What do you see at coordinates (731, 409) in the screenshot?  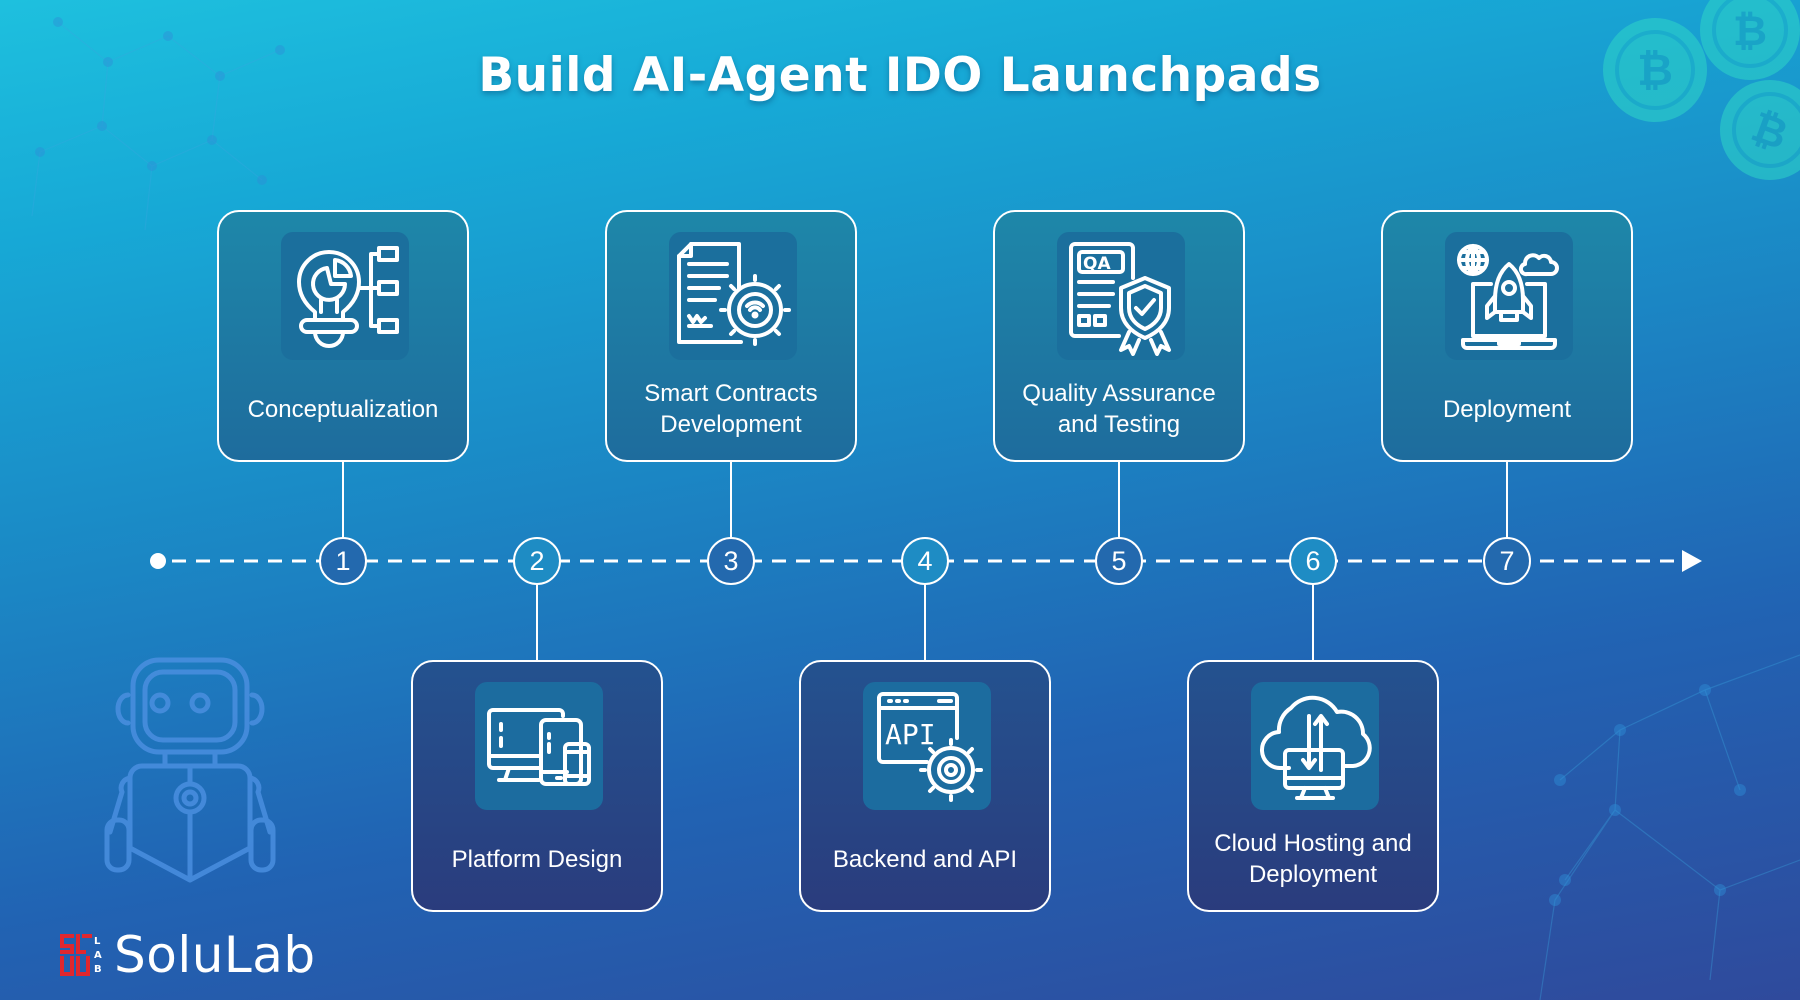 I see `step-label: Smart Contracts Development` at bounding box center [731, 409].